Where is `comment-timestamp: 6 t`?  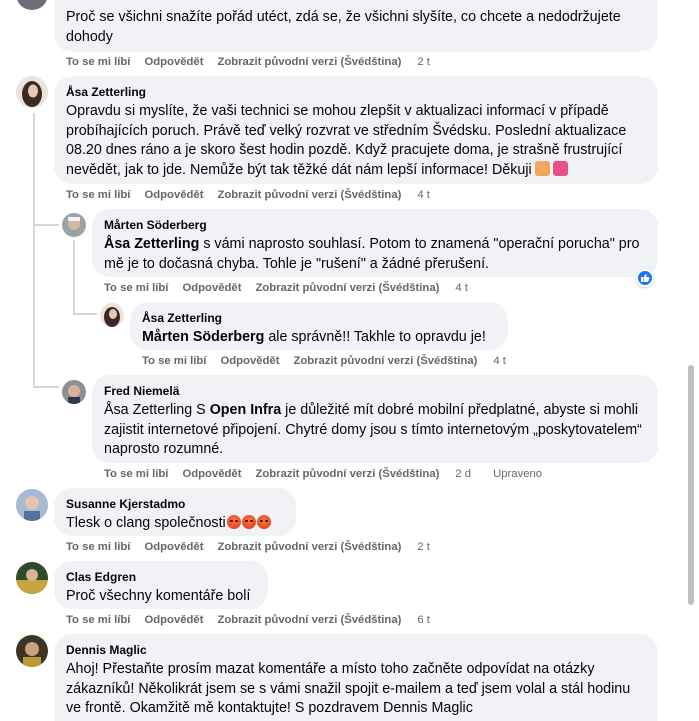
comment-timestamp: 6 t is located at coordinates (423, 620).